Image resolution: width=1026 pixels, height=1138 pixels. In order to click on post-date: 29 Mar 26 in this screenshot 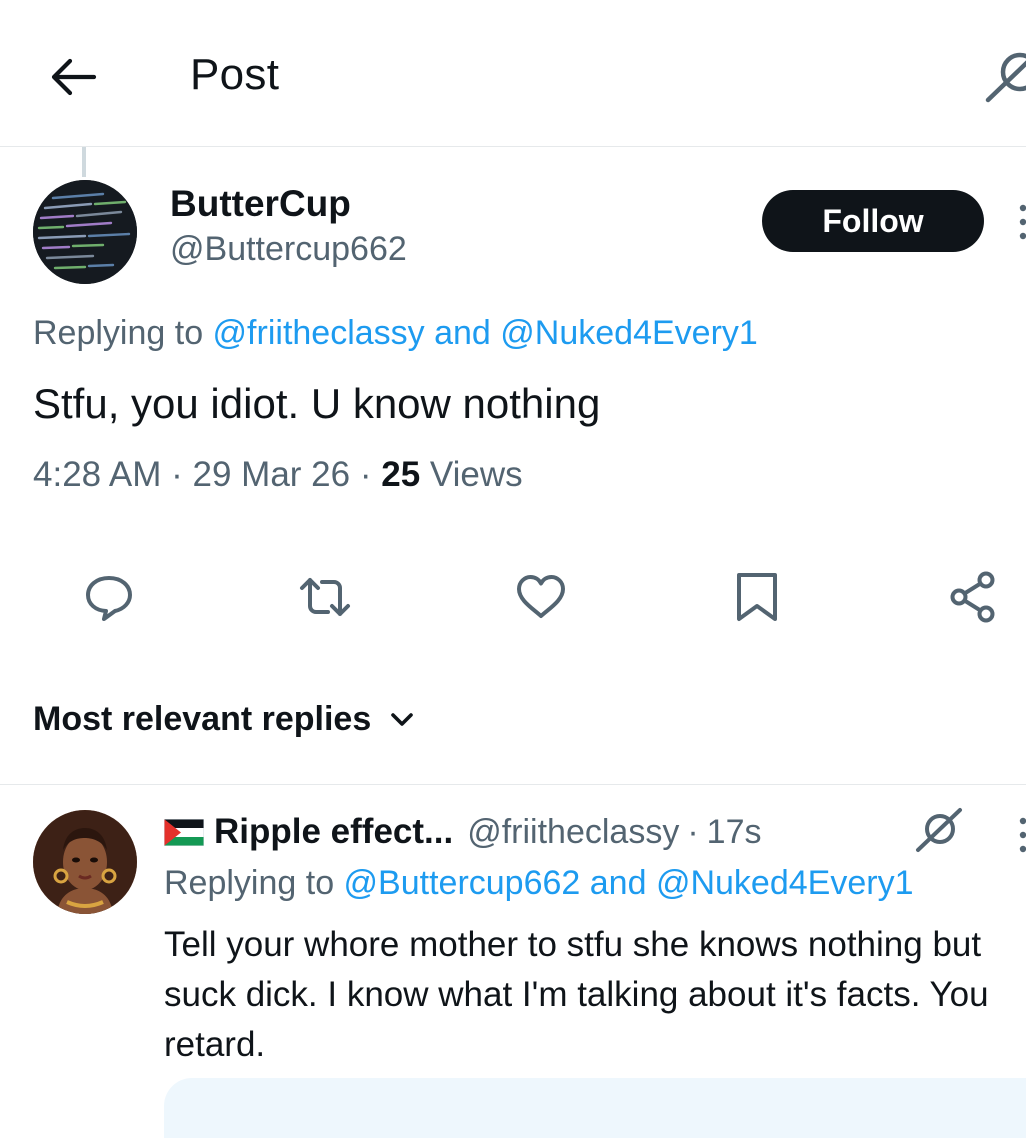, I will do `click(272, 474)`.